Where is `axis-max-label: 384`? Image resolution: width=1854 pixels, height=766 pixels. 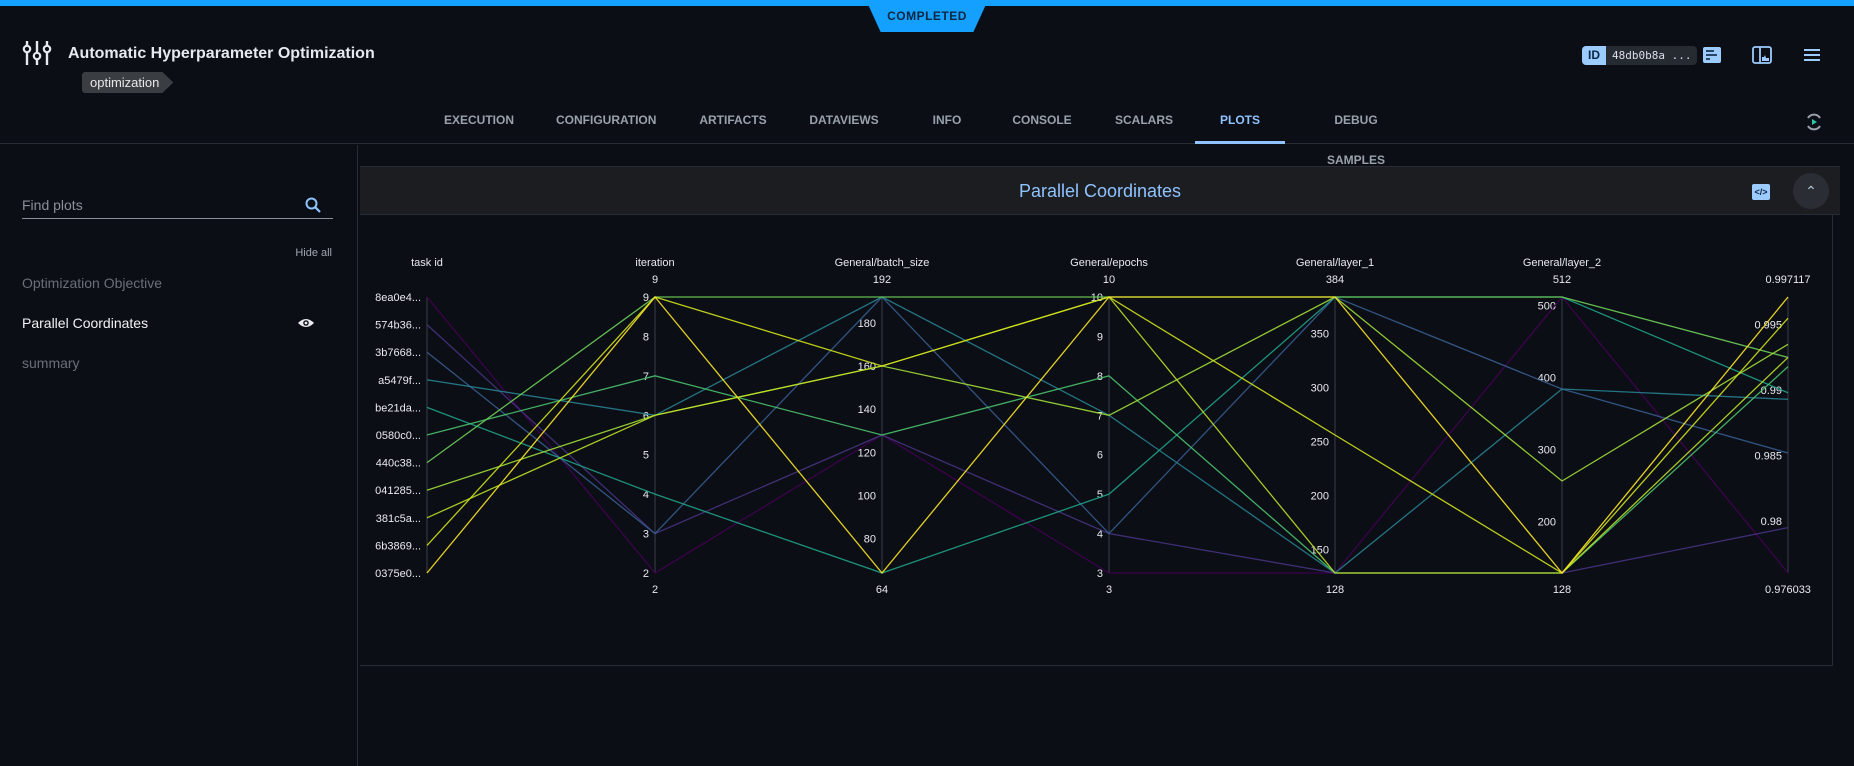 axis-max-label: 384 is located at coordinates (1335, 280).